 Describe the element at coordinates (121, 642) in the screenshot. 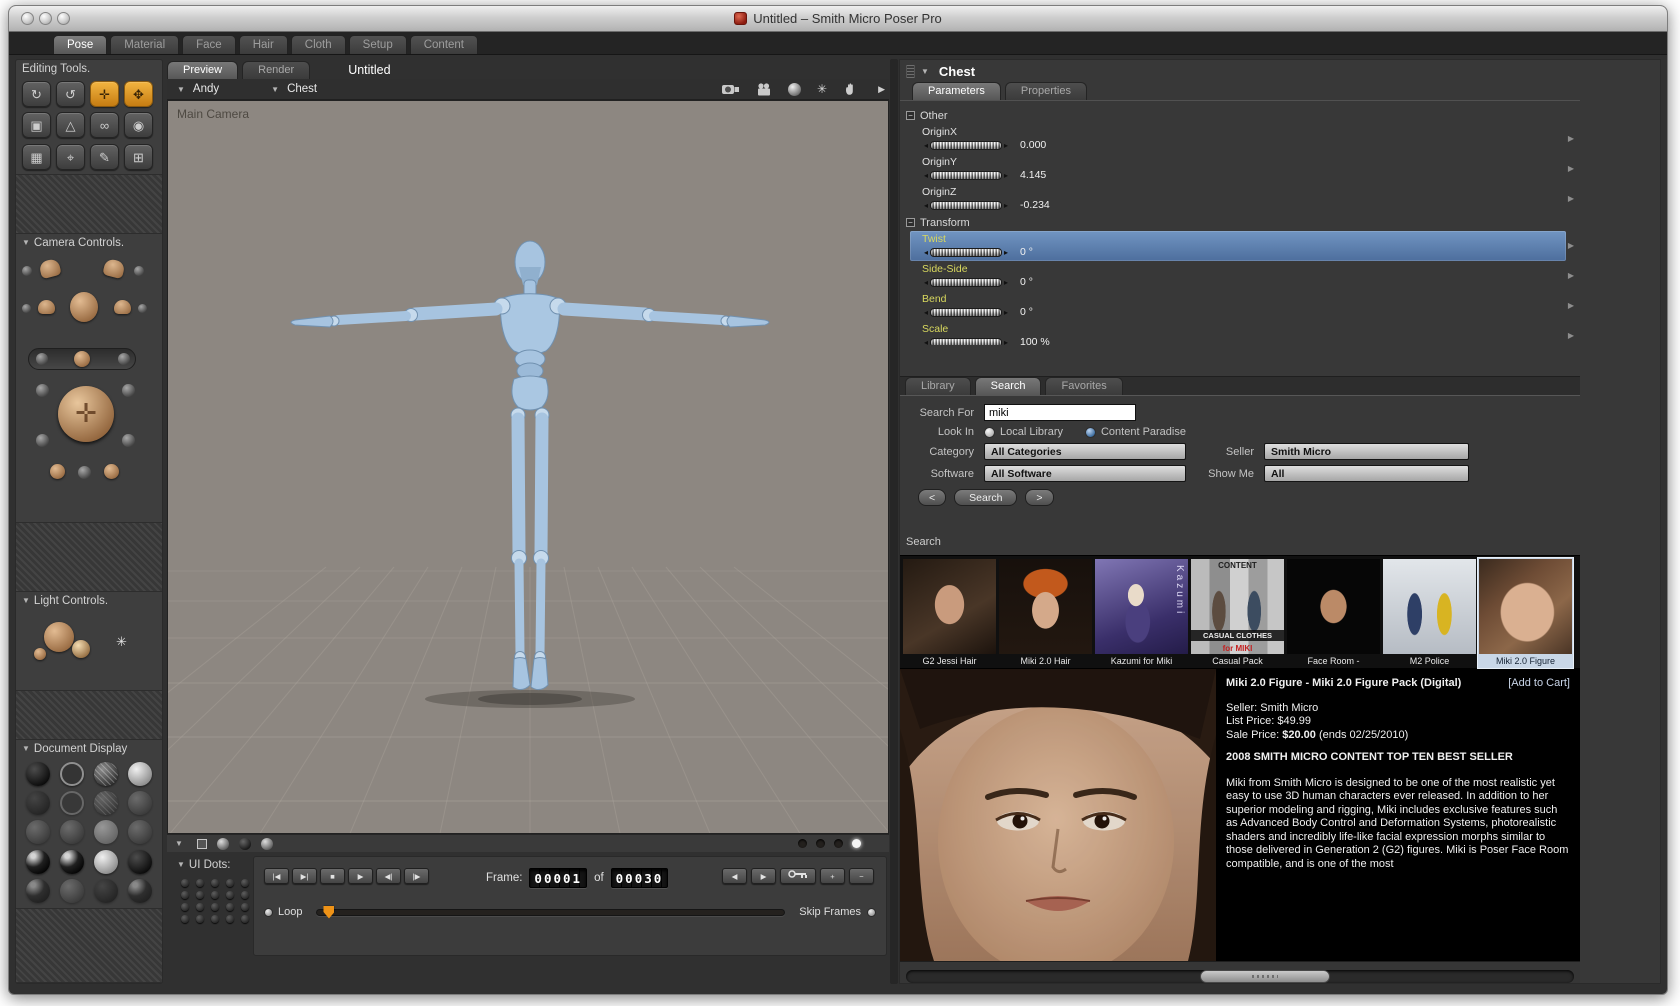

I see `create-light-icon: ✳` at that location.